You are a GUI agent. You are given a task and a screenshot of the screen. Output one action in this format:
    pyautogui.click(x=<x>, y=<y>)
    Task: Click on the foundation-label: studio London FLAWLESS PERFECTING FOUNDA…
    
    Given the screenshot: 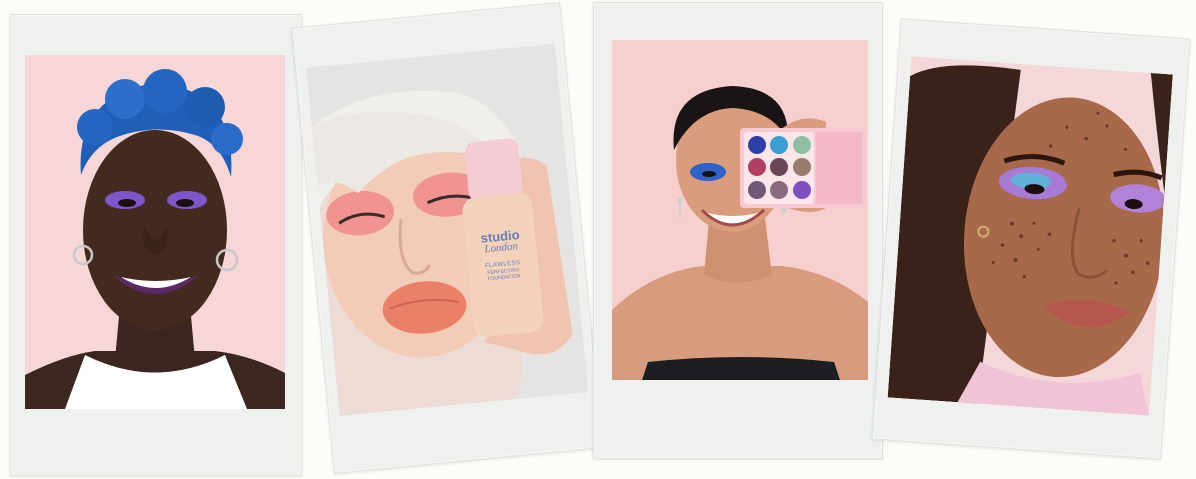 What is the action you would take?
    pyautogui.click(x=502, y=255)
    